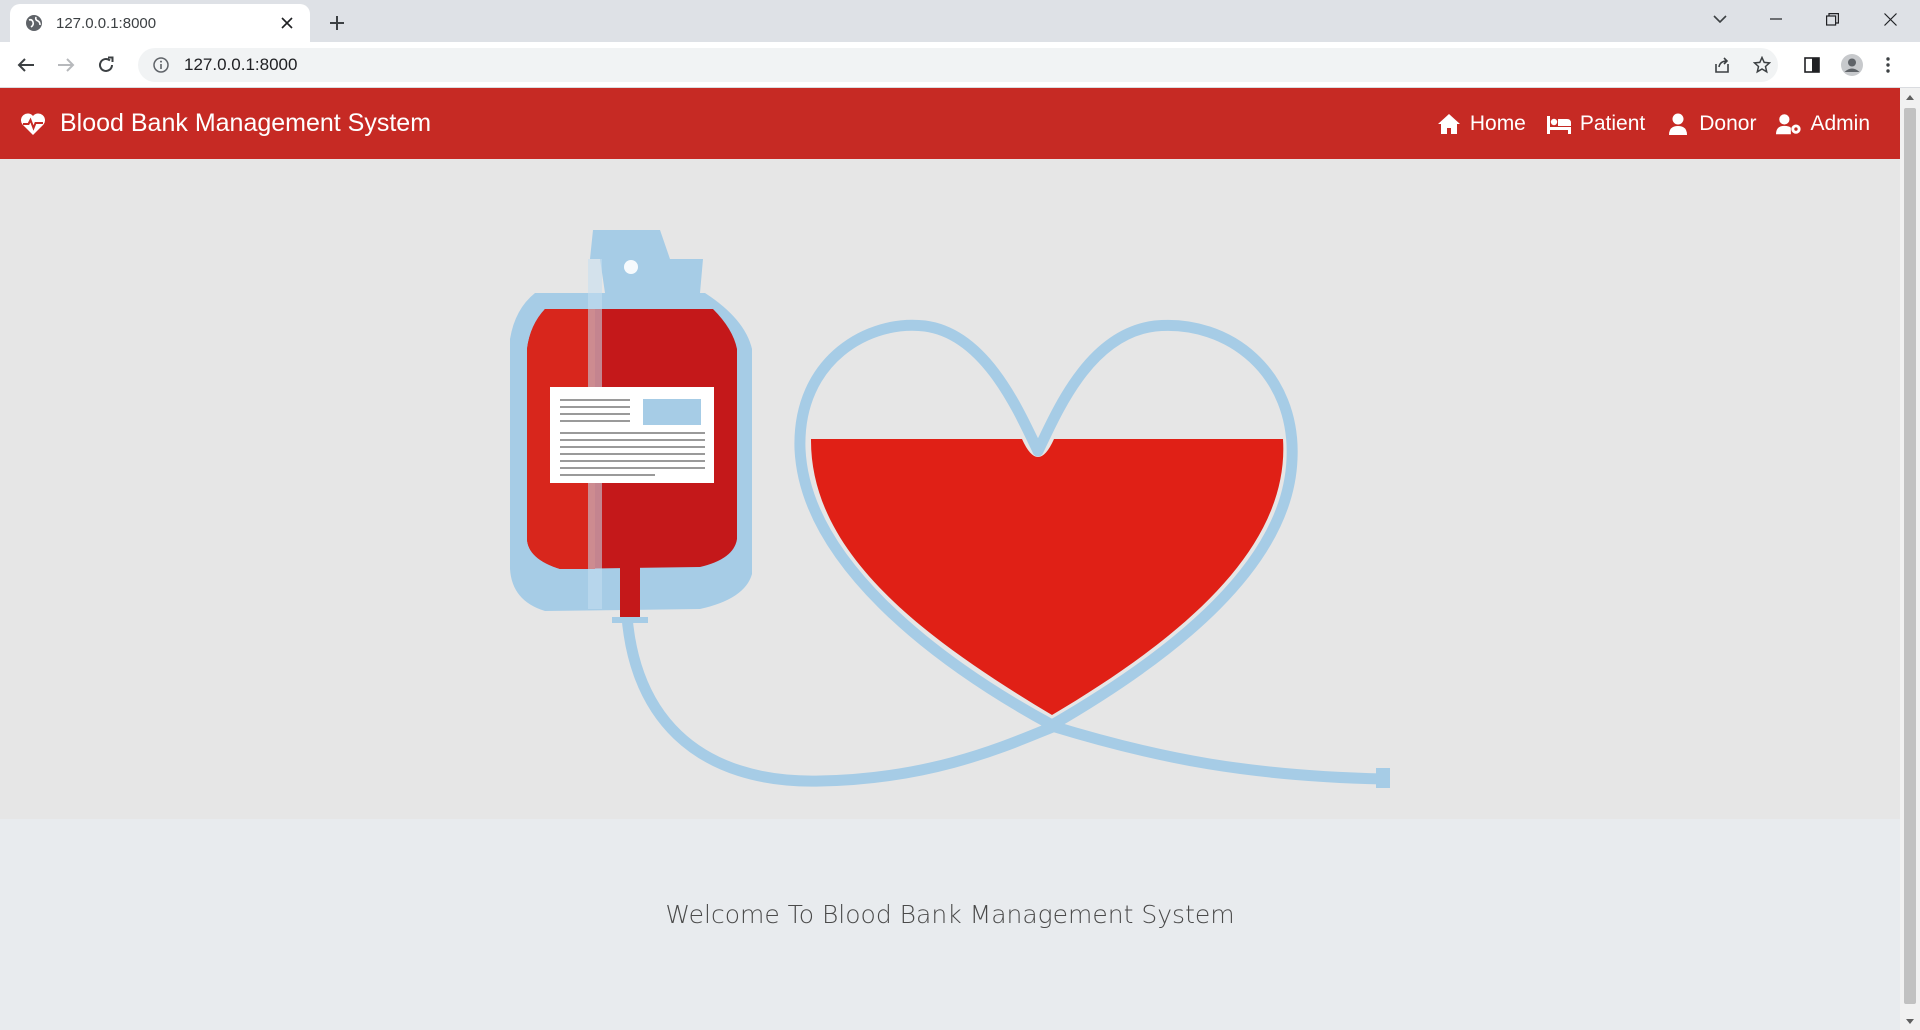  Describe the element at coordinates (1612, 123) in the screenshot. I see `nav-link-patient-label: Patient` at that location.